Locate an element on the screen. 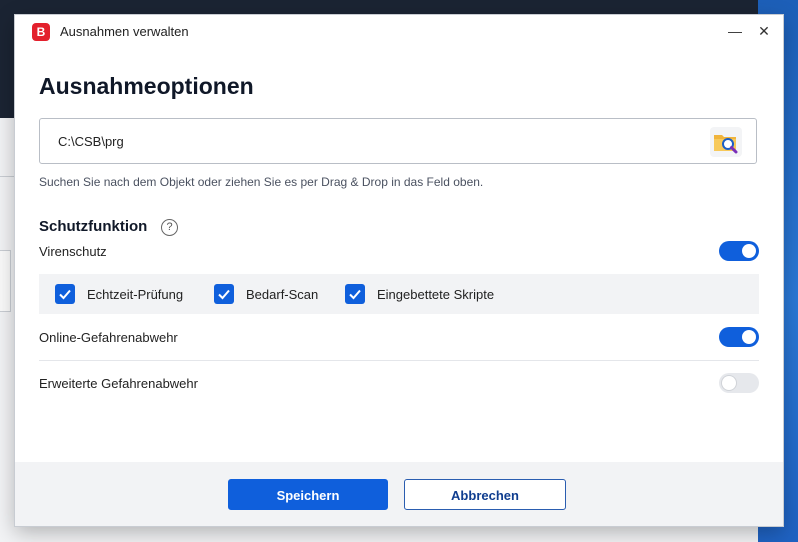  checkbox-scripts is located at coordinates (355, 294).